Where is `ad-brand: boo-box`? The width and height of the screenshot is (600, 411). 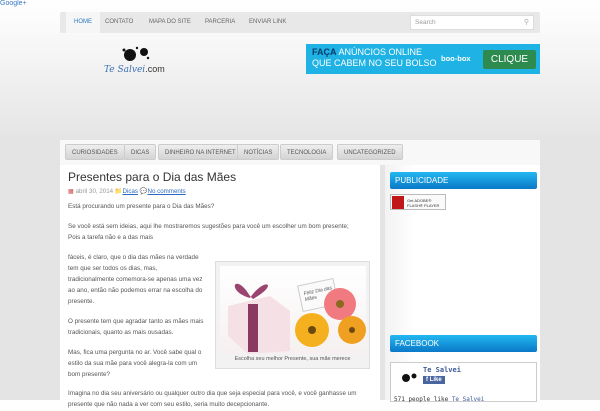 ad-brand: boo-box is located at coordinates (456, 58).